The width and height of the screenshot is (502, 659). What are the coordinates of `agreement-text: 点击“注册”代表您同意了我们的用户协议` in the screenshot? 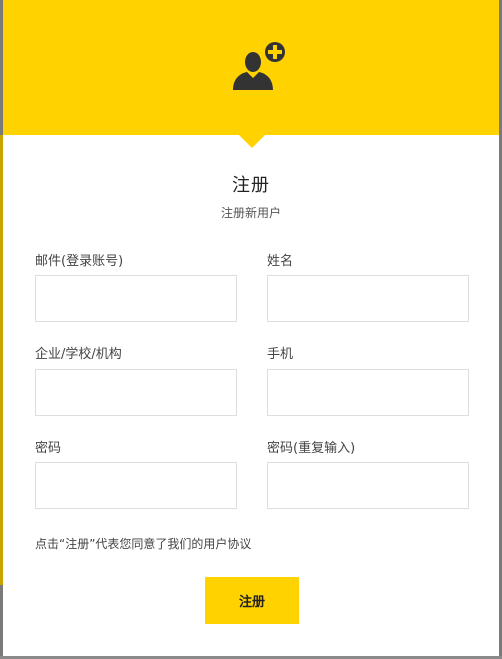 It's located at (143, 544).